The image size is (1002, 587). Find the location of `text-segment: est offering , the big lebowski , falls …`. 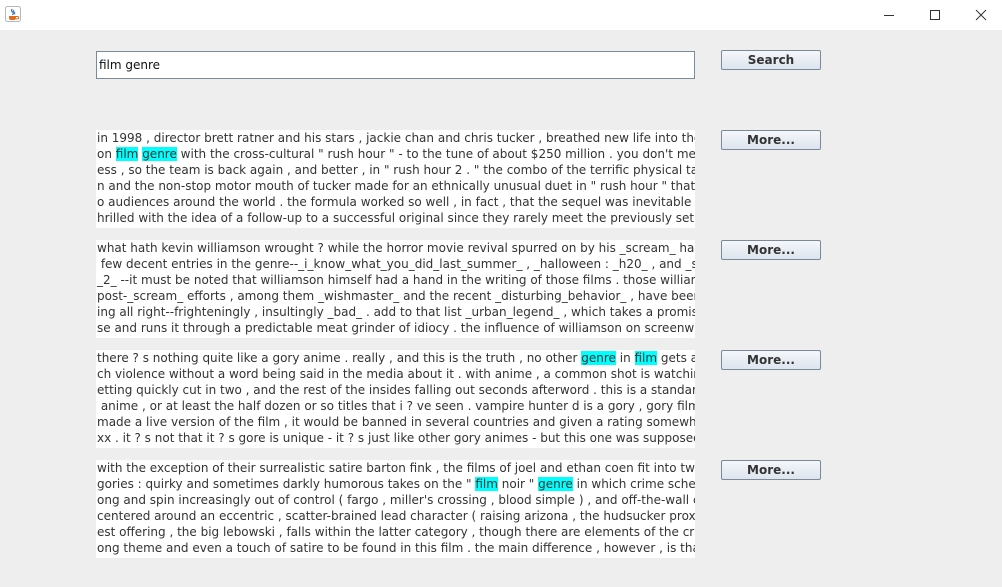

text-segment: est offering , the big lebowski , falls … is located at coordinates (396, 532).